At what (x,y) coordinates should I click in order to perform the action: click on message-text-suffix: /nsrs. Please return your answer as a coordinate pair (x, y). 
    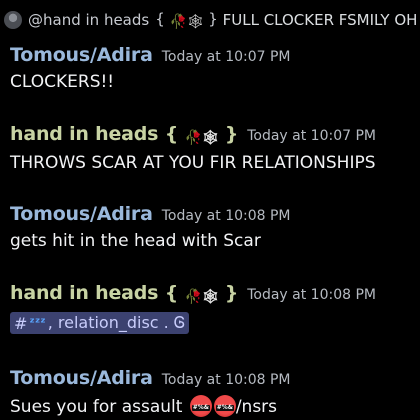
    Looking at the image, I should click on (256, 407).